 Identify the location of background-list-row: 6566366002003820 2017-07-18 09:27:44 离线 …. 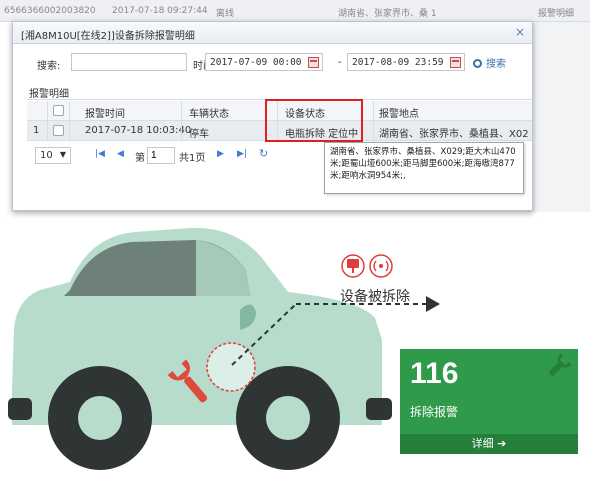
(295, 11).